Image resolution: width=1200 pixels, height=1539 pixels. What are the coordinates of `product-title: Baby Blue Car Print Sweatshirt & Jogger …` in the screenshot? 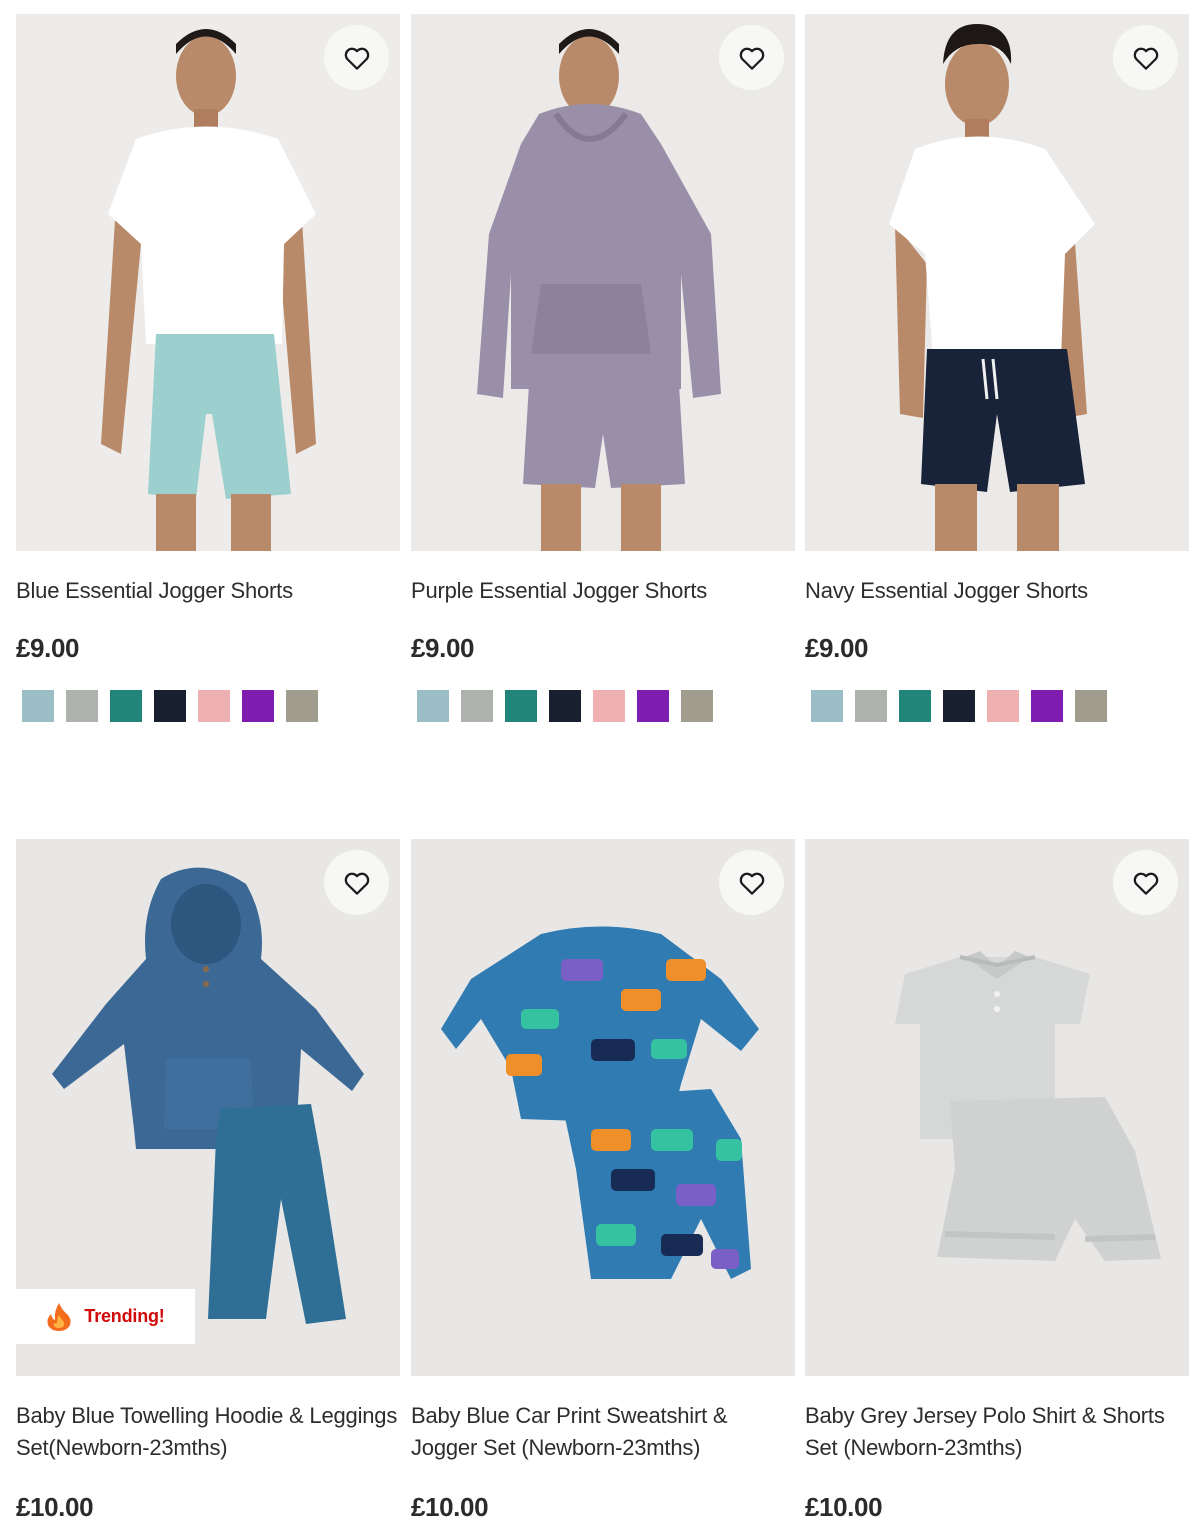 It's located at (603, 1432).